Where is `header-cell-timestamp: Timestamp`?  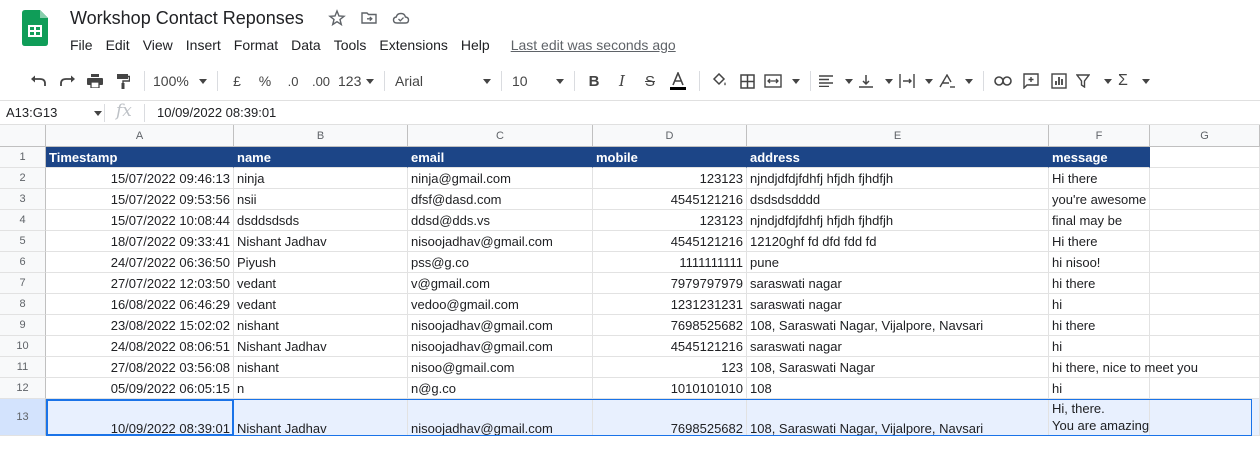
header-cell-timestamp: Timestamp is located at coordinates (140, 157).